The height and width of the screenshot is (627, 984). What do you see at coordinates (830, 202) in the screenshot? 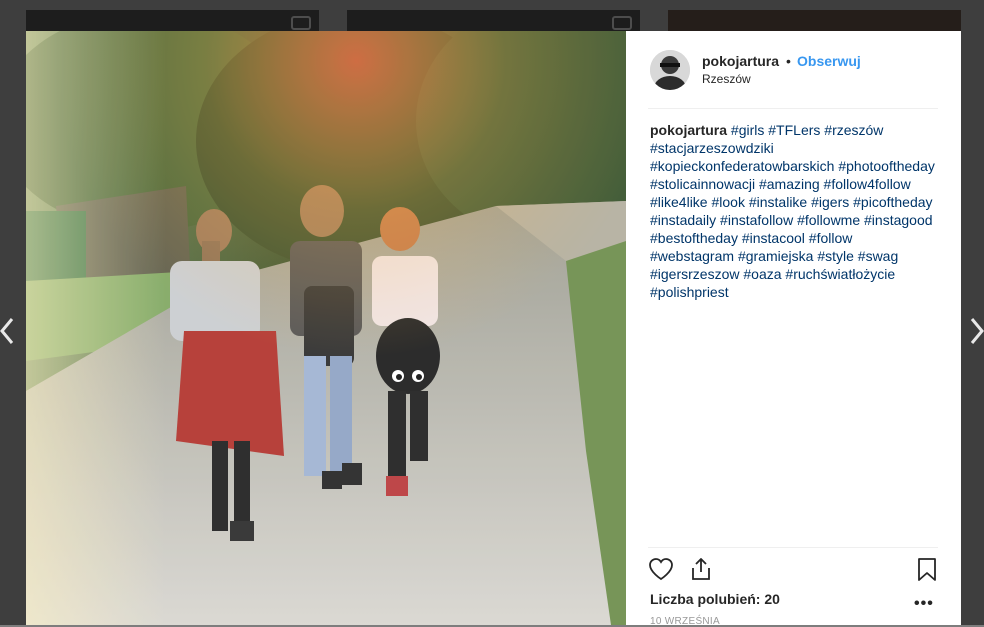
I see `hashtag-link: #igers` at bounding box center [830, 202].